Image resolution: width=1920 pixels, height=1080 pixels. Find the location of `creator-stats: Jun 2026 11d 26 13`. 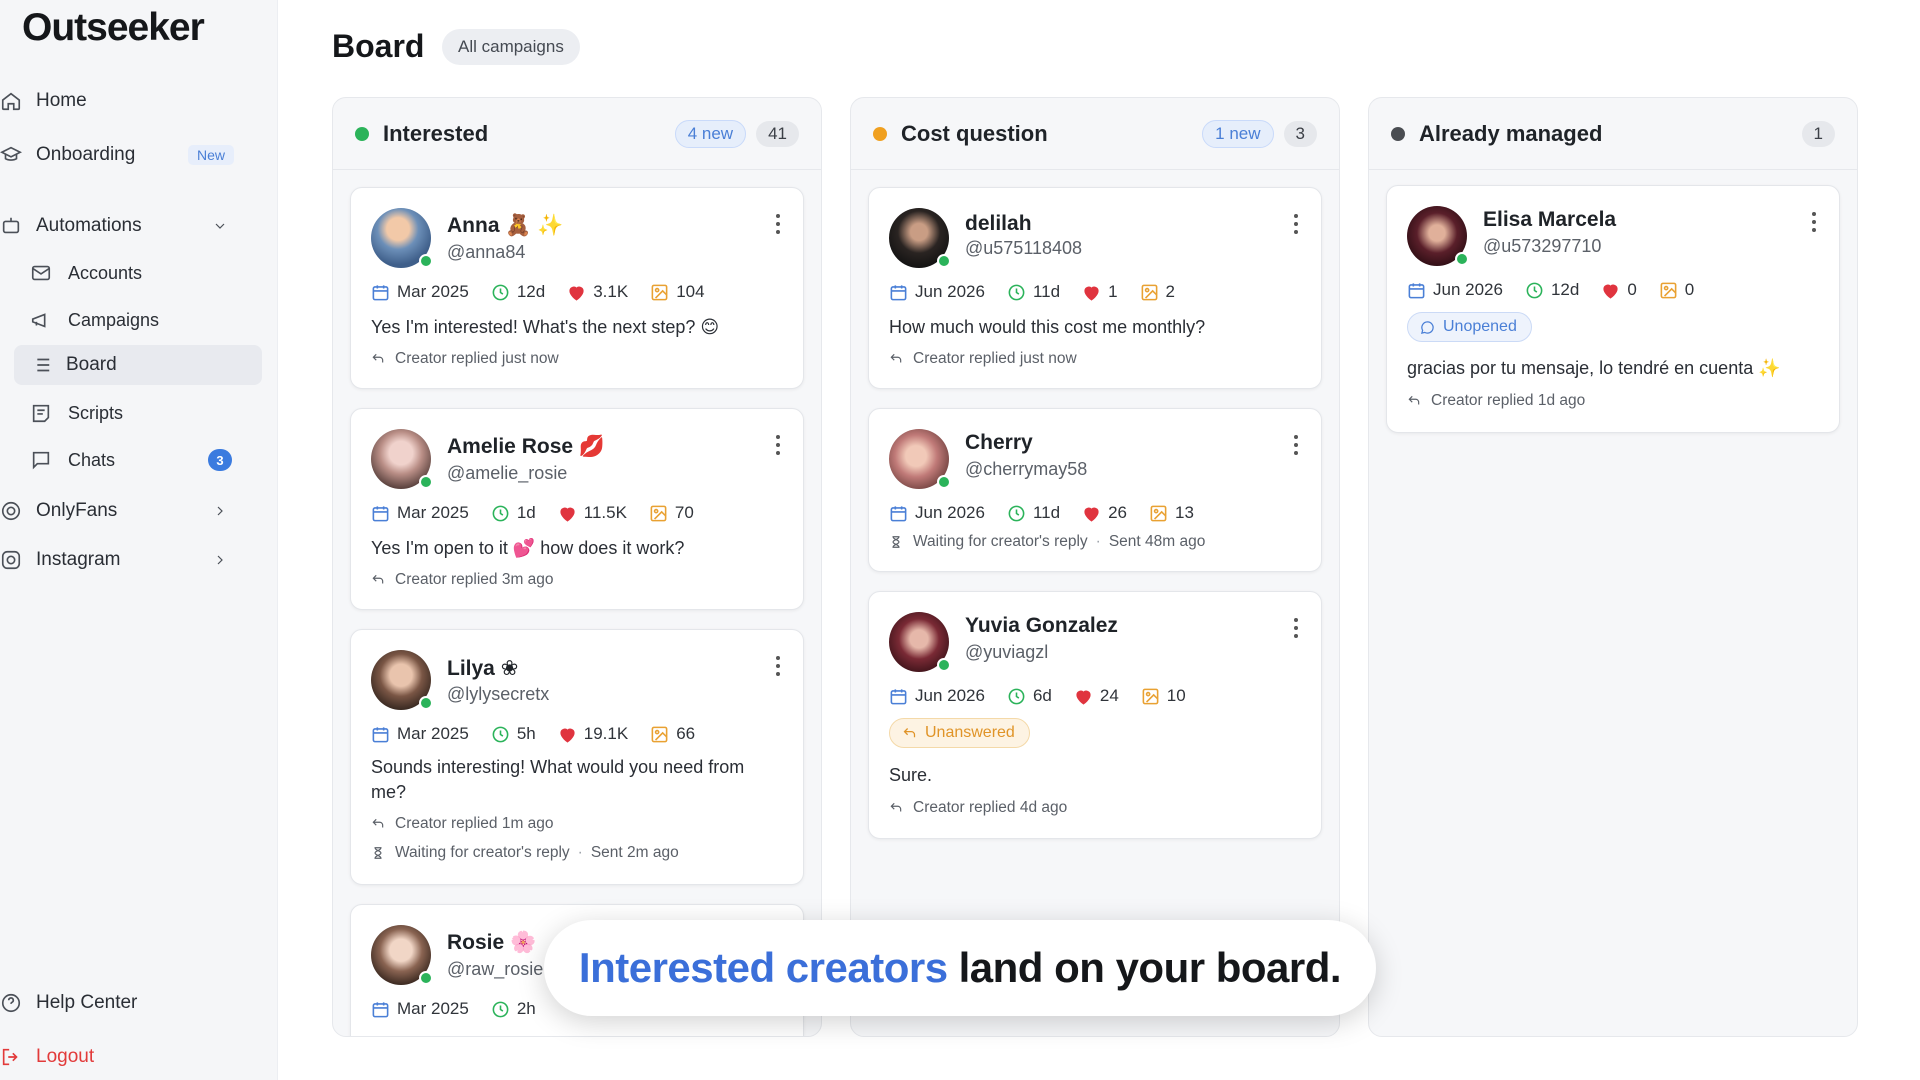

creator-stats: Jun 2026 11d 26 13 is located at coordinates (1052, 513).